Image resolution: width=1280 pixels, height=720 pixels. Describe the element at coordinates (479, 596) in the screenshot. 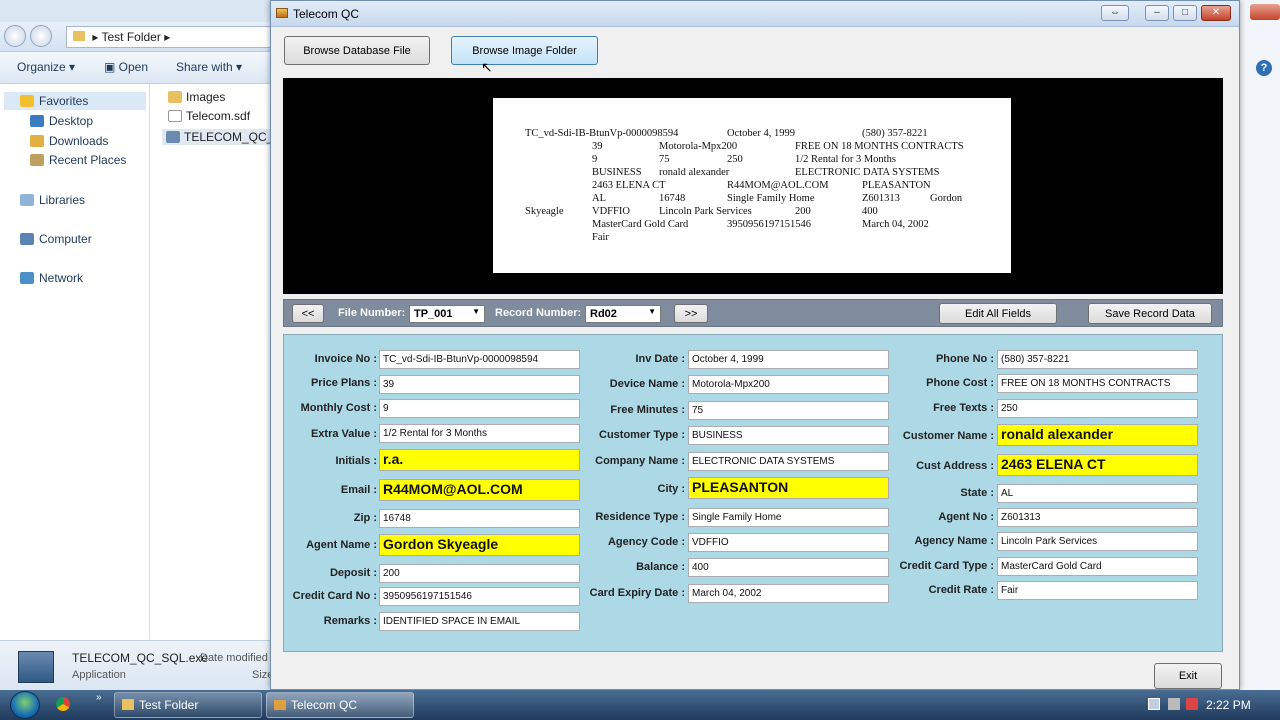

I see `credit-card-no-field: 3950956197151546` at that location.